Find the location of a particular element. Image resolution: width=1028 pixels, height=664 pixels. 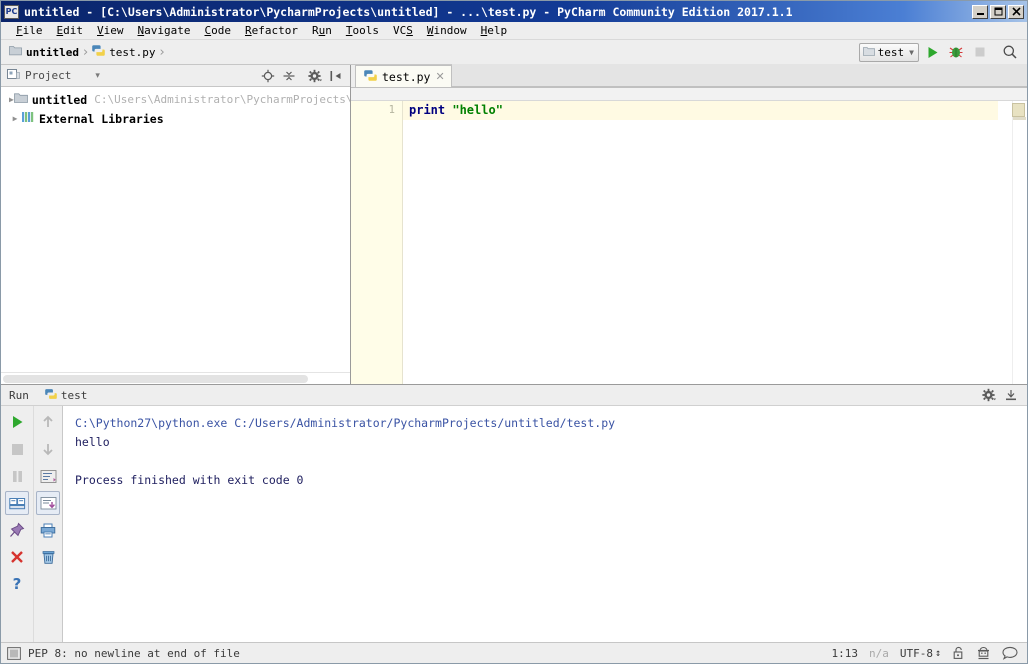

tab-test-py-label: test.py is located at coordinates (406, 76).